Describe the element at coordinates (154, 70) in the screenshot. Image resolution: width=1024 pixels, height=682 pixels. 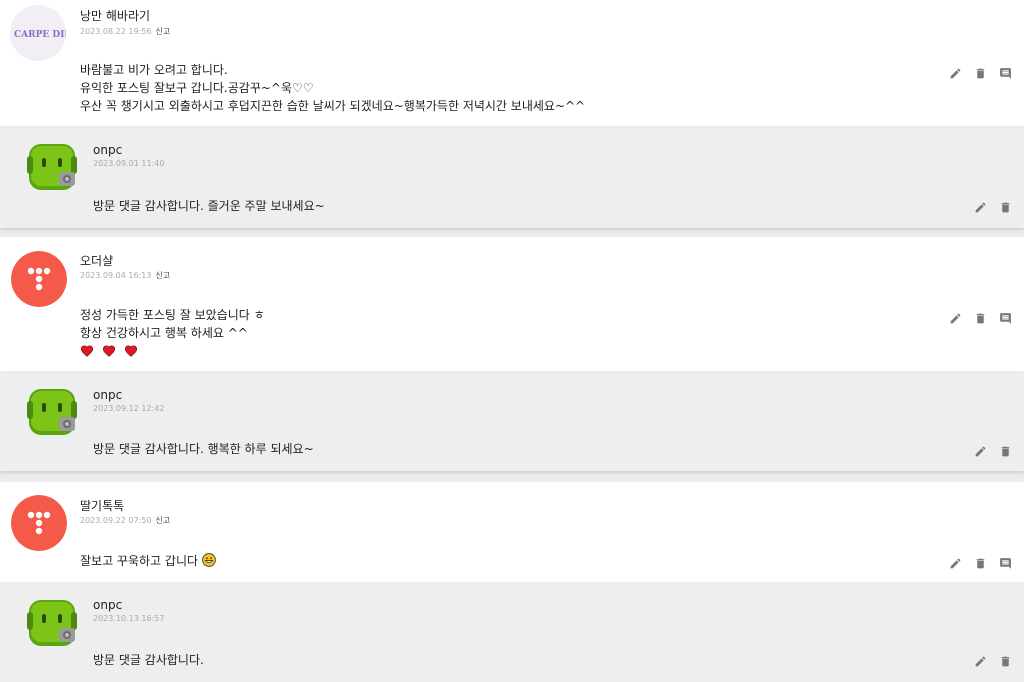
I see `comment-line: 바람불고 비가 오려고 합니다.` at that location.